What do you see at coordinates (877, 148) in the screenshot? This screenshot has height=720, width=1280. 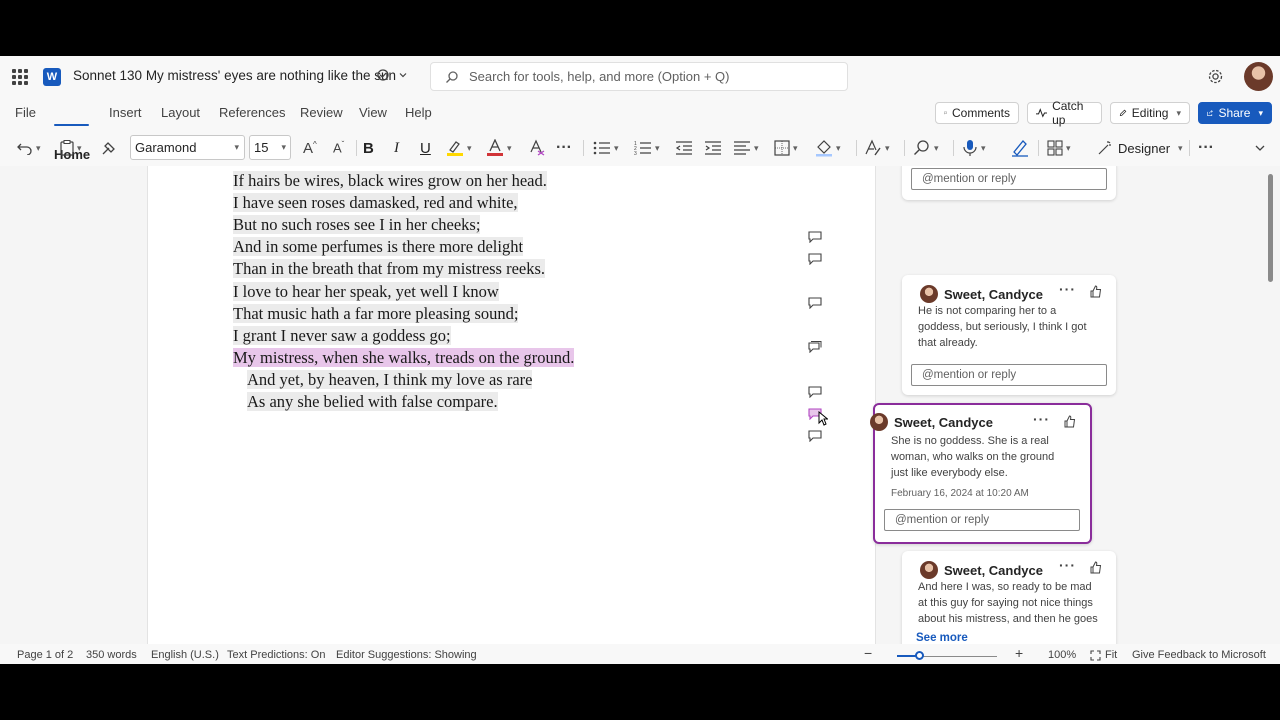 I see `styles-button: ▾` at bounding box center [877, 148].